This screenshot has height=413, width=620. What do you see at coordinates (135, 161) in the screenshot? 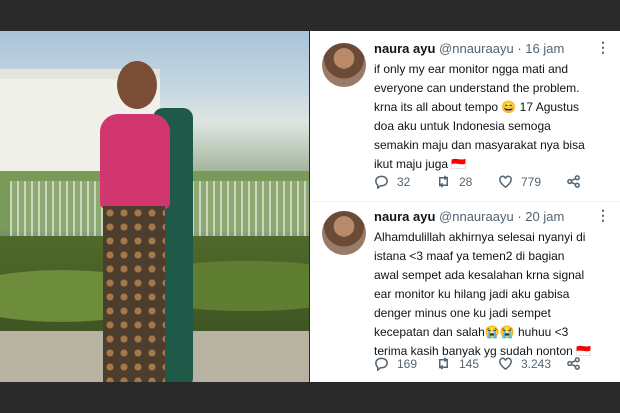
I see `pink-kebaya` at bounding box center [135, 161].